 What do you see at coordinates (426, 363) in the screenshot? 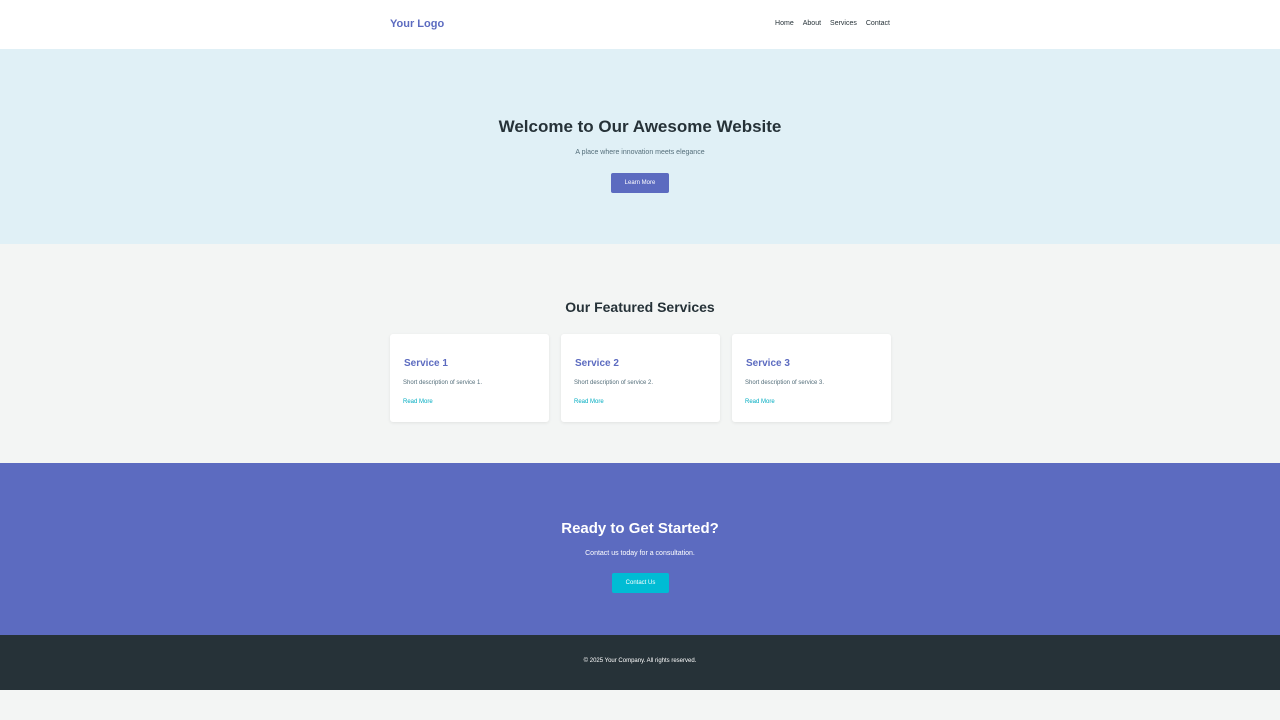
I see `service-card-title: Service 1` at bounding box center [426, 363].